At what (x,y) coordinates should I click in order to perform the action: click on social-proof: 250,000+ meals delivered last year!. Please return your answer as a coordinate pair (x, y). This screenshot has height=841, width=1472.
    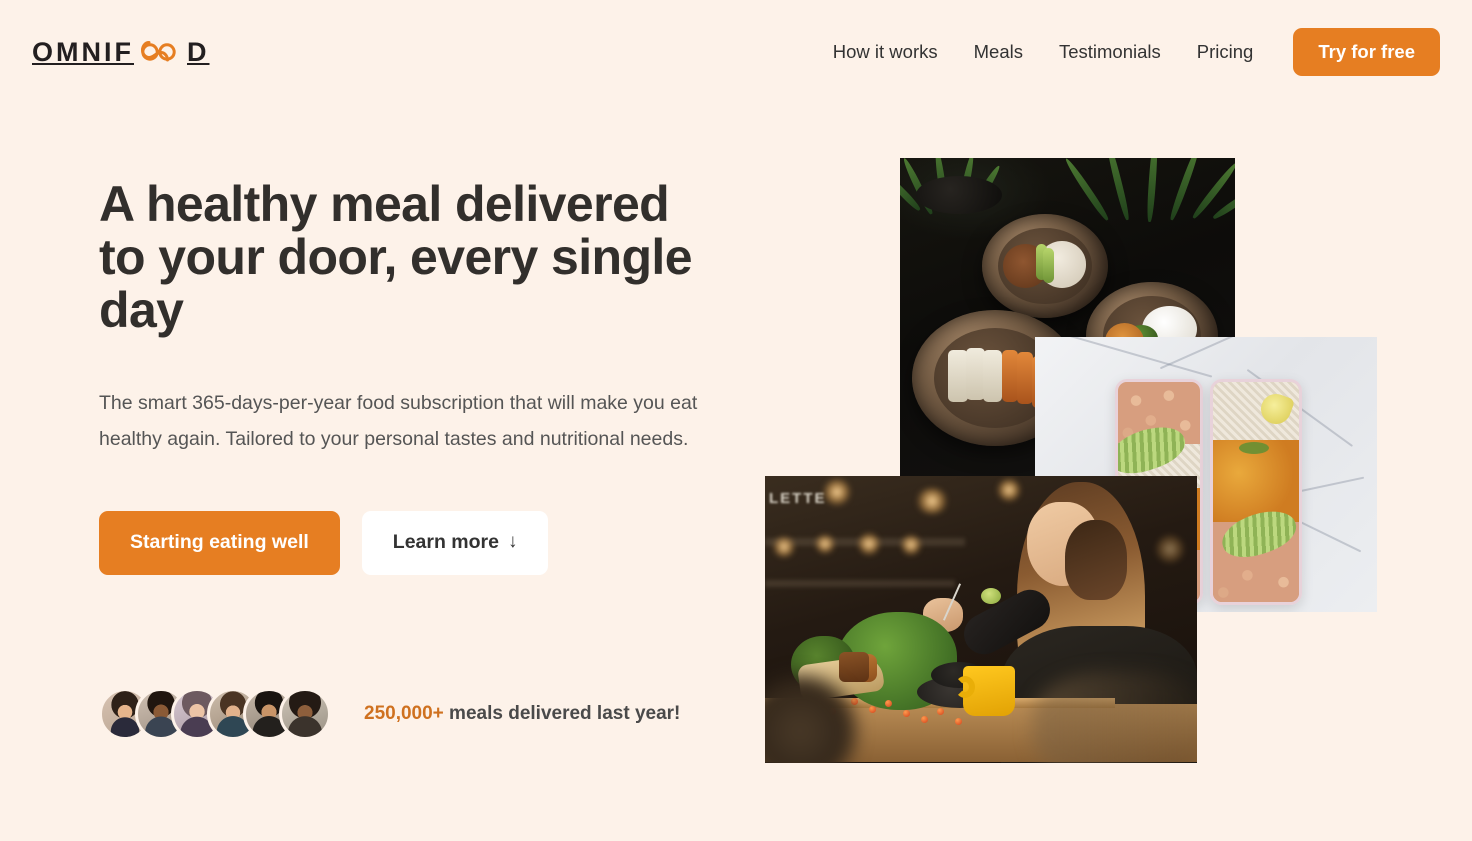
    Looking at the image, I should click on (389, 714).